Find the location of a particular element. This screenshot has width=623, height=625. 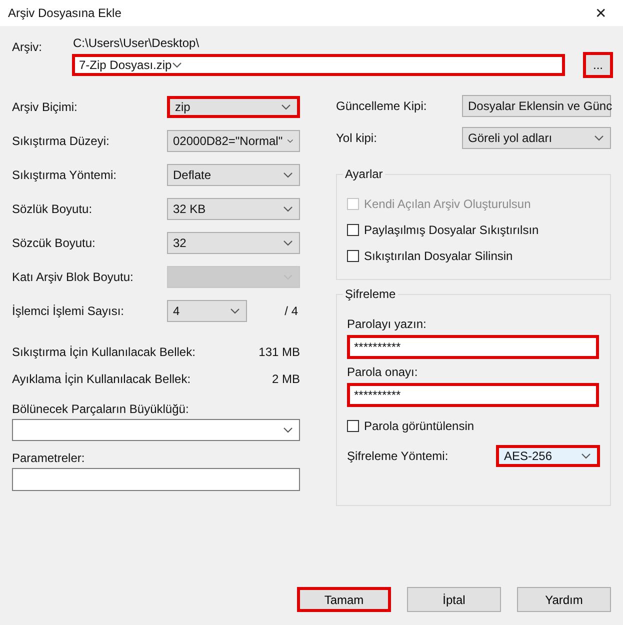

info-value: 131 MB is located at coordinates (279, 351).